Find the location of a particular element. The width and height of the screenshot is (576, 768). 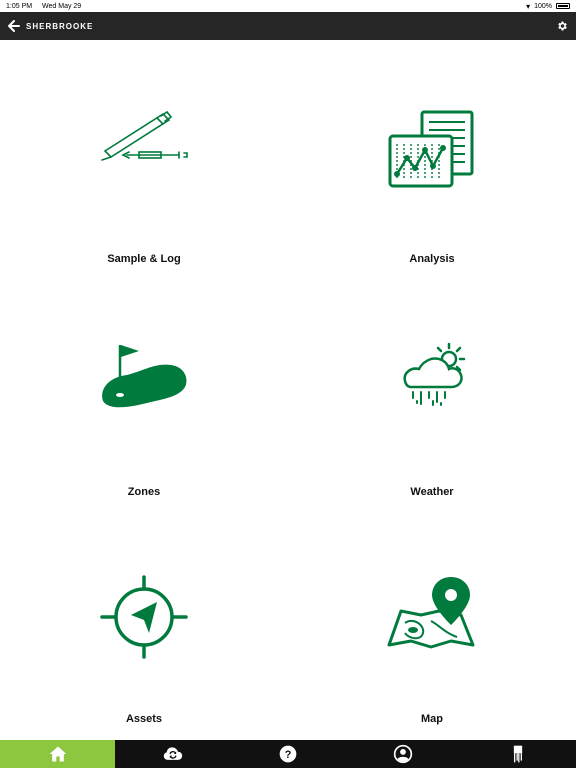

status-left: 1:05 PM Wed May 29 is located at coordinates (47, 6).